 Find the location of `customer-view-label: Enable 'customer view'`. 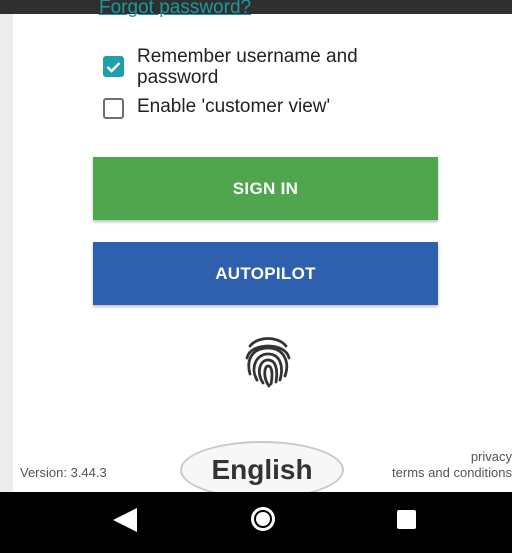

customer-view-label: Enable 'customer view' is located at coordinates (234, 106).